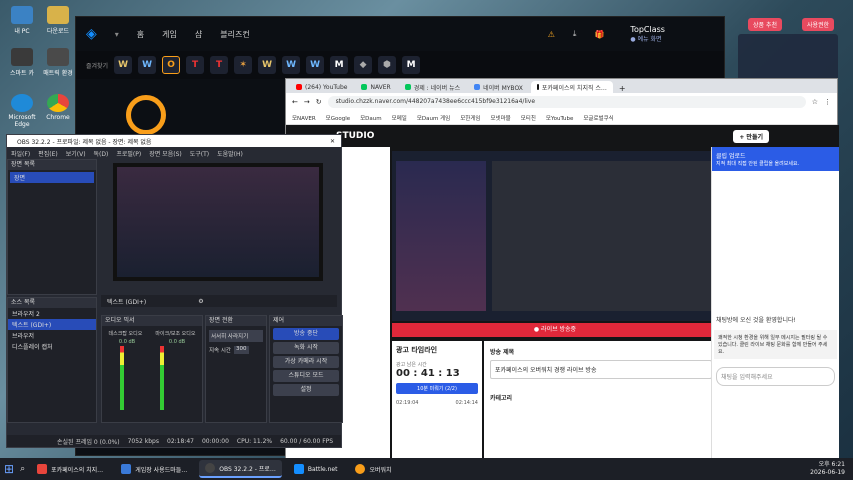  Describe the element at coordinates (319, 102) in the screenshot. I see `reload-icon: ↻` at that location.